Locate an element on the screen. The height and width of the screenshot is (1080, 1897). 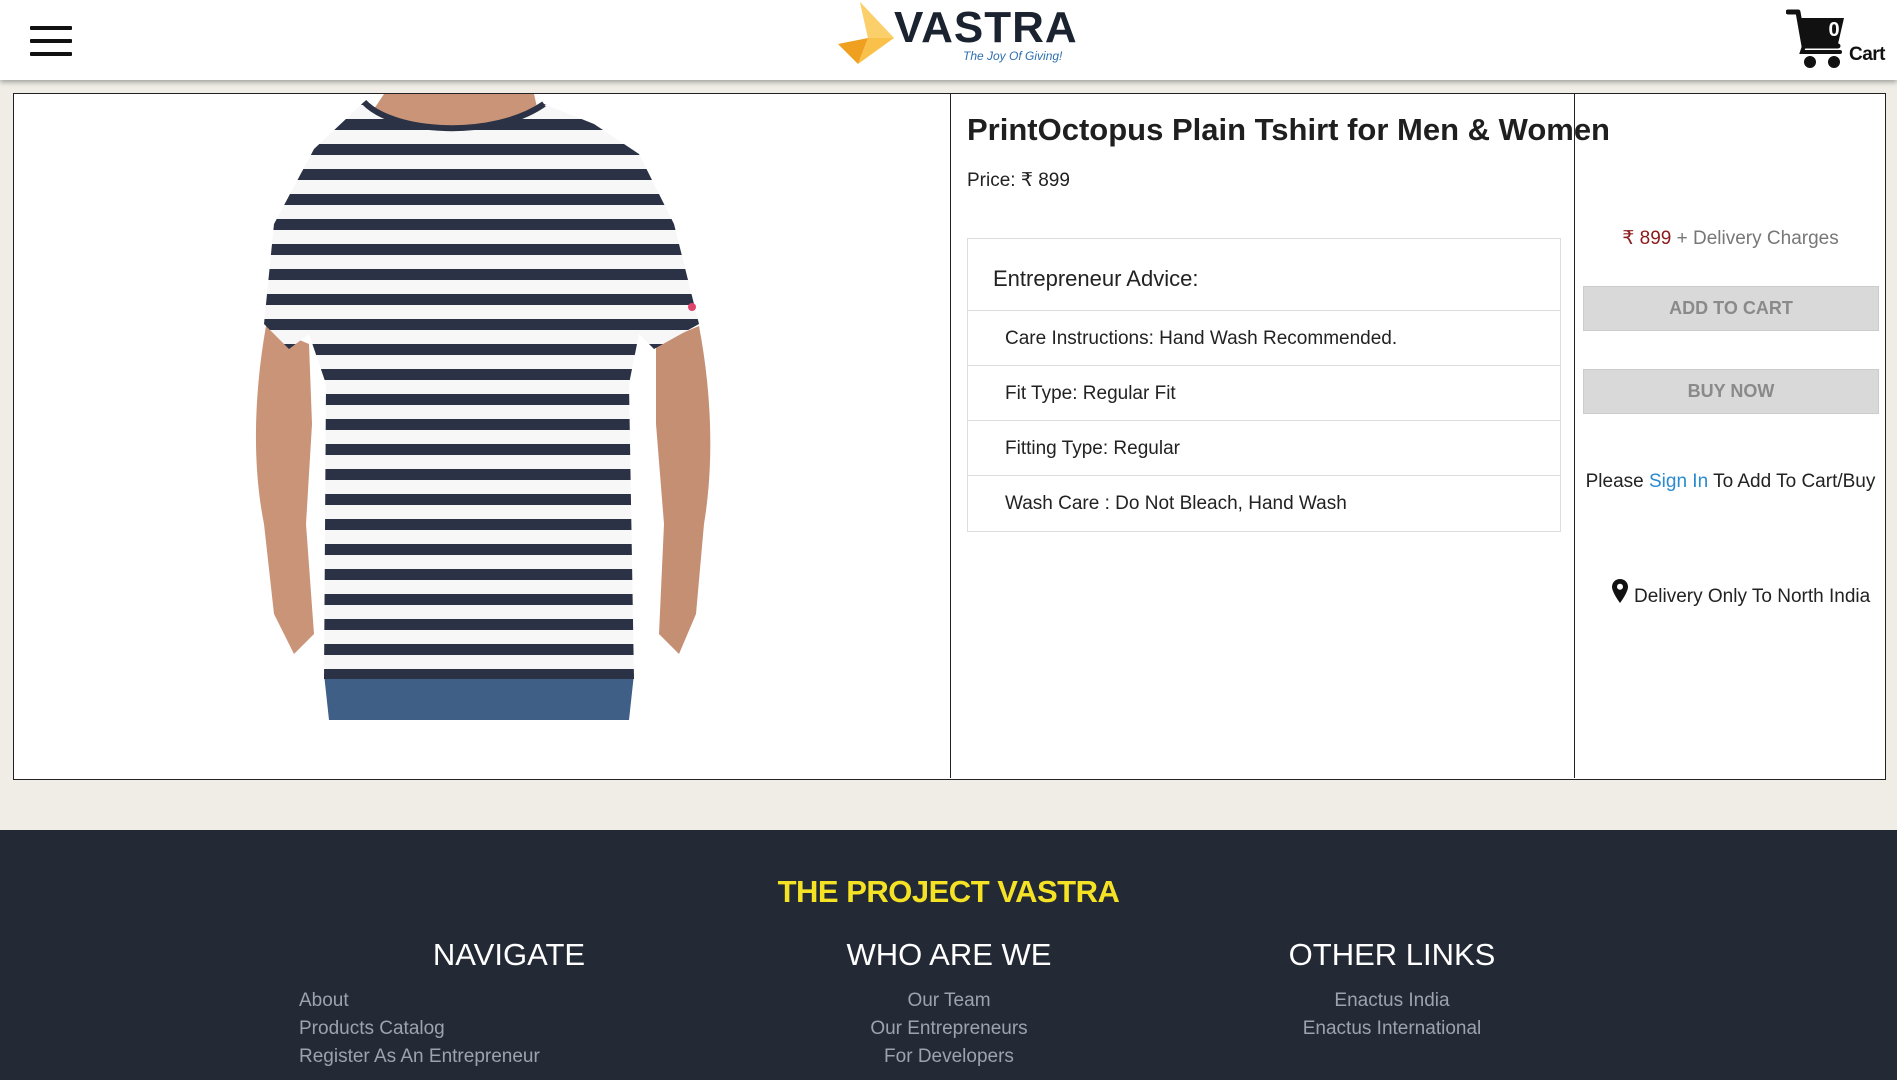
hamburger-menu-icon is located at coordinates (51, 41).